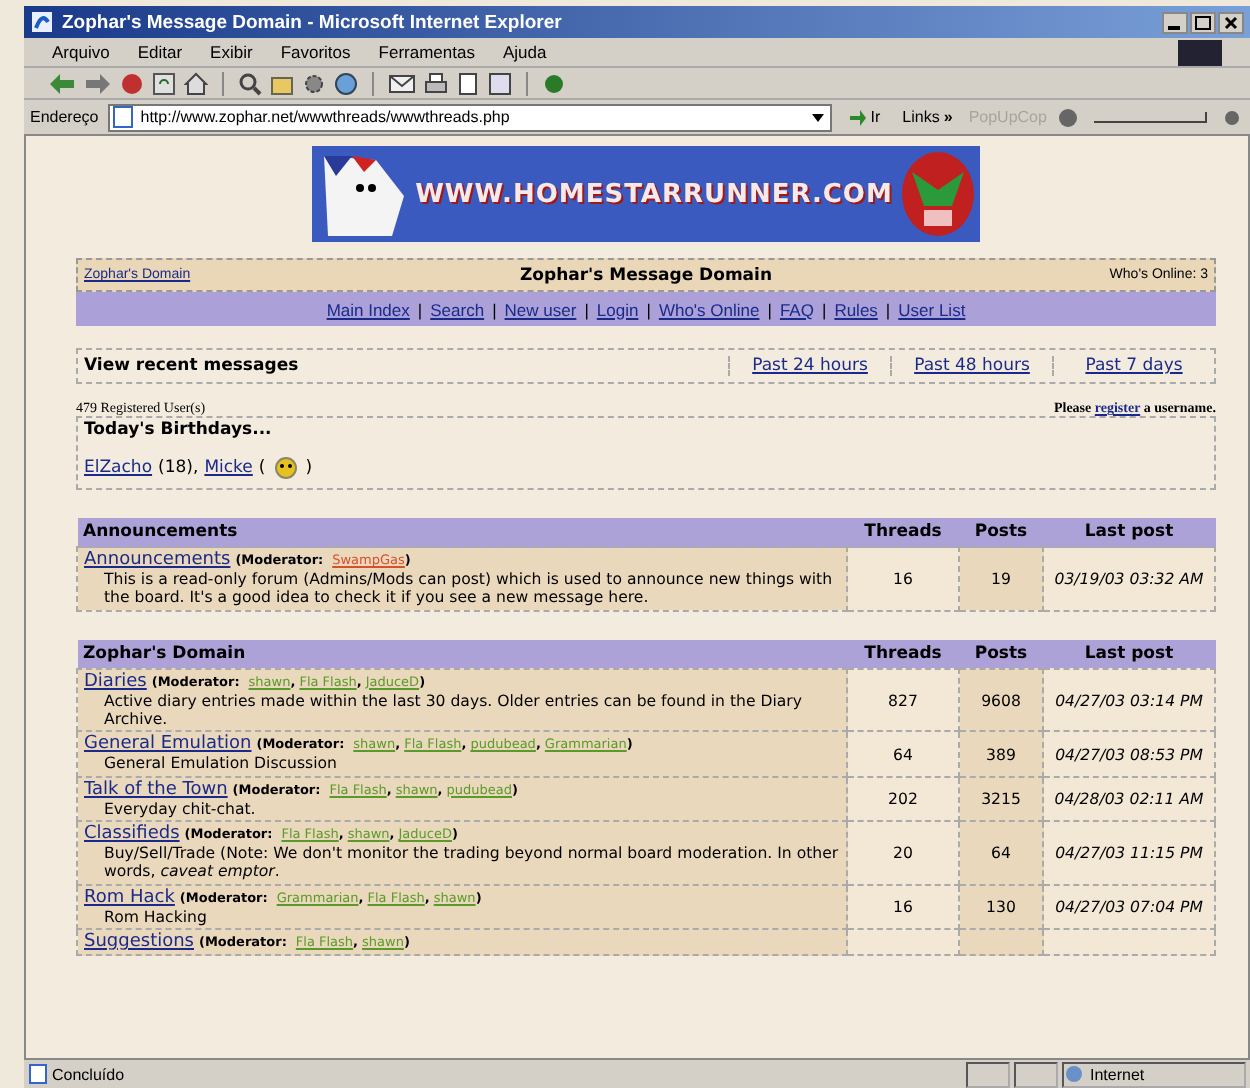 Image resolution: width=1250 pixels, height=1088 pixels. Describe the element at coordinates (617, 309) in the screenshot. I see `nav-link: Login` at that location.